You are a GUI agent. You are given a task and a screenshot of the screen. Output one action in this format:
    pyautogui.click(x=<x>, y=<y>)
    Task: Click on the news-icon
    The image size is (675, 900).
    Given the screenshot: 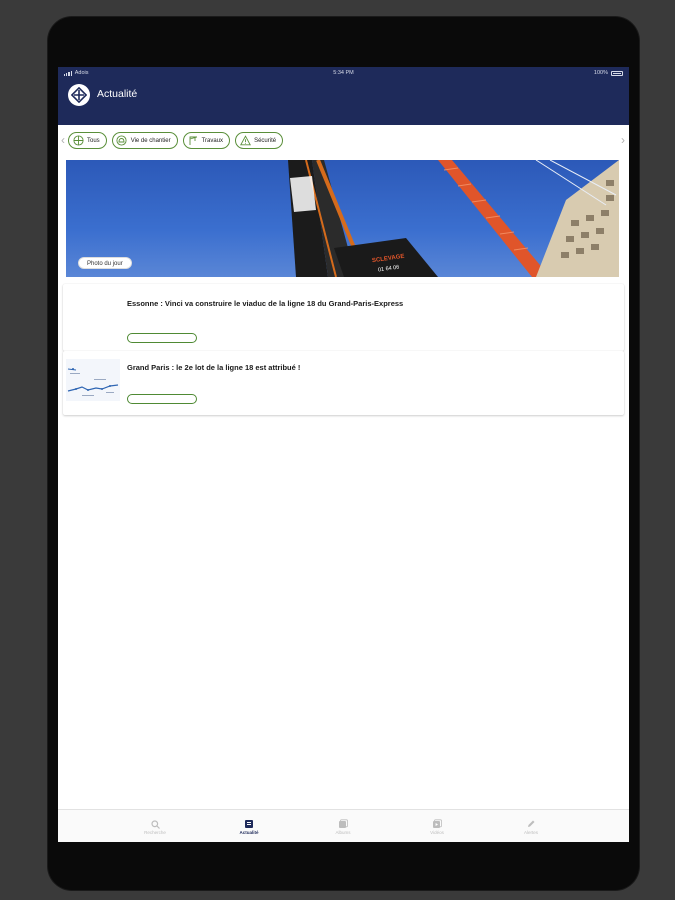 What is the action you would take?
    pyautogui.click(x=249, y=822)
    